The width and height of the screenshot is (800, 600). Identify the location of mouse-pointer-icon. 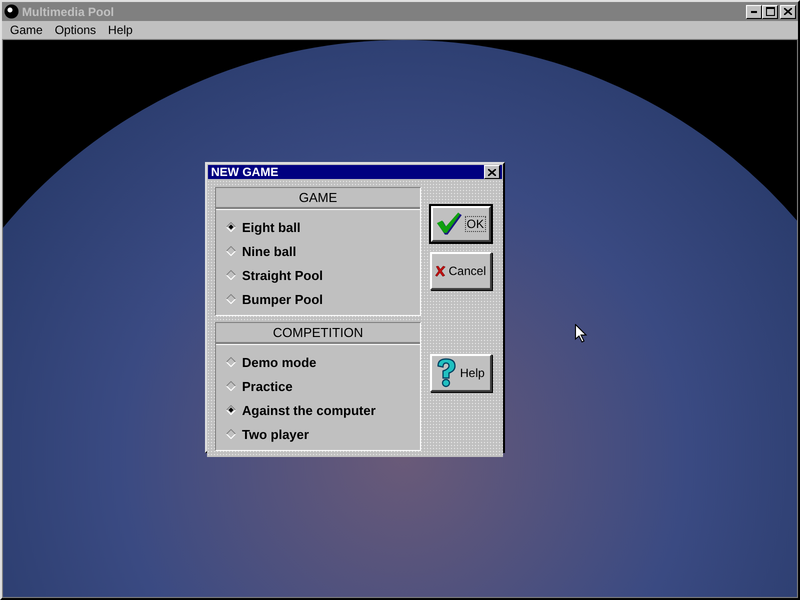
(581, 333).